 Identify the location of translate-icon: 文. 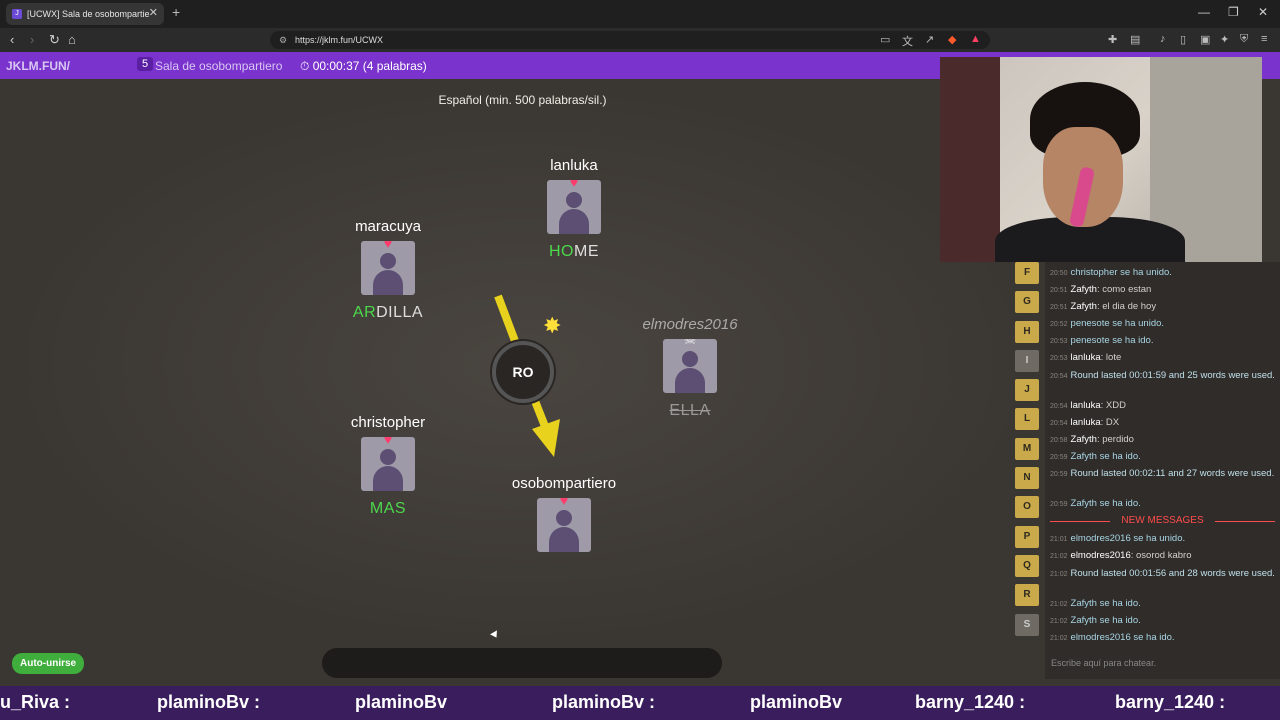
(907, 41).